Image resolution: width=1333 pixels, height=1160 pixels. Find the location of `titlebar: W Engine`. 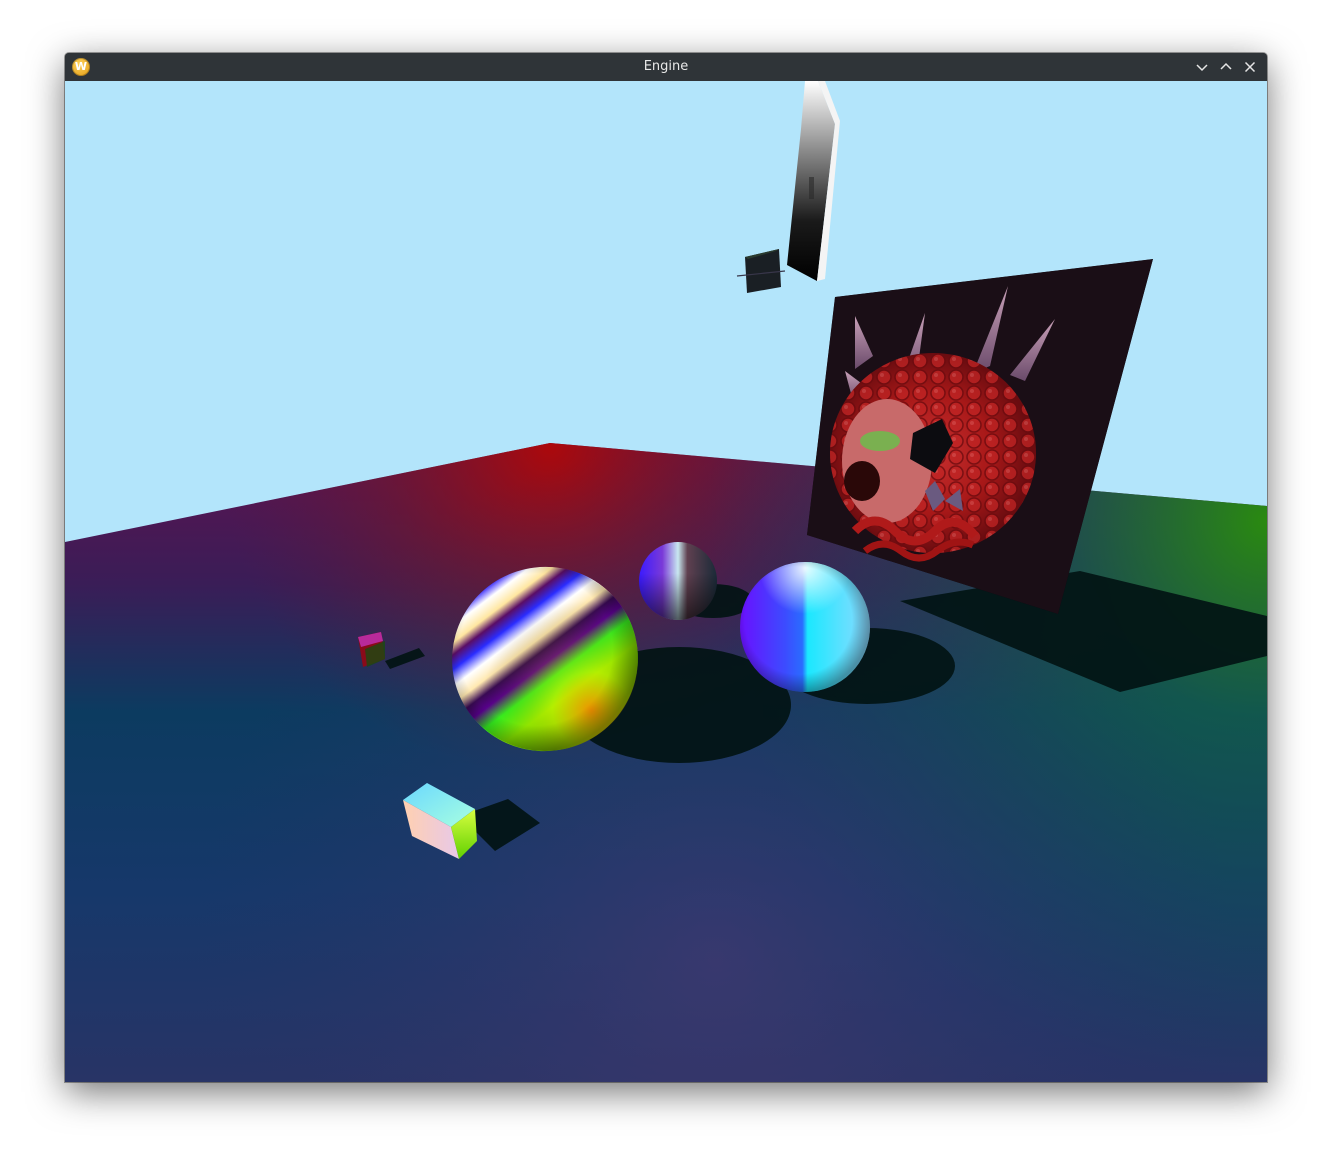

titlebar: W Engine is located at coordinates (666, 67).